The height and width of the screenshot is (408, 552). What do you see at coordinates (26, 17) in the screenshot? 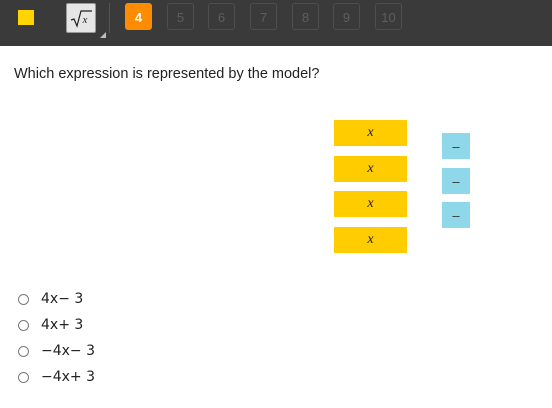
I see `flag-icon` at bounding box center [26, 17].